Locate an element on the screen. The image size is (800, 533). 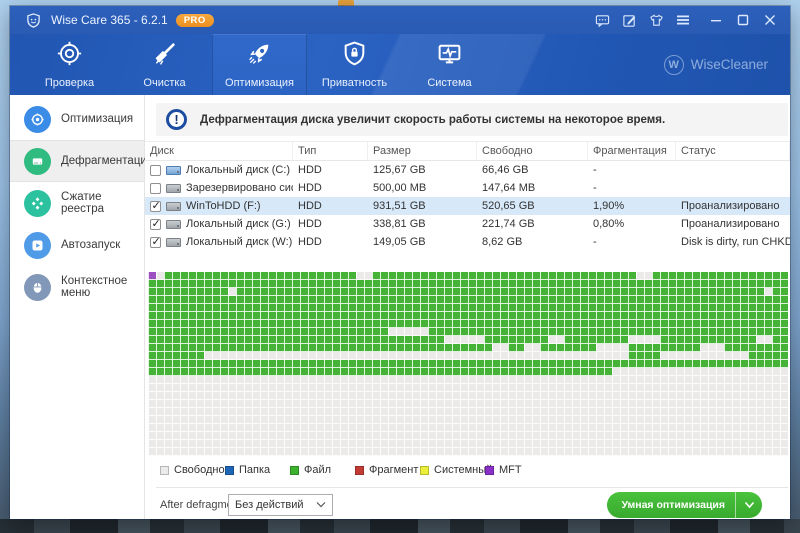
drive-icon is located at coordinates (173, 188).